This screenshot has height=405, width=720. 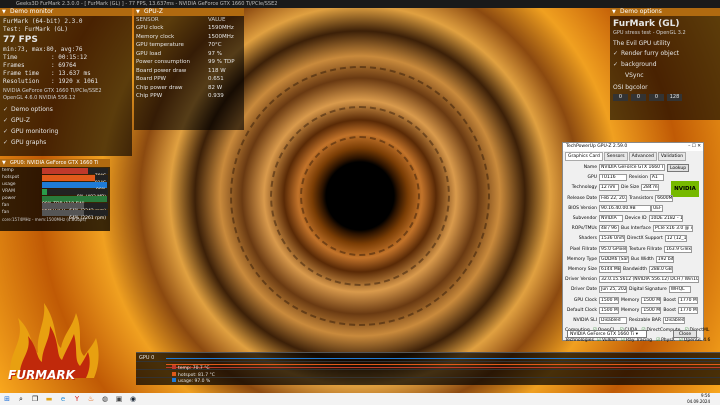 I want to click on demo-monitor-header: Demo monitor, so click(x=66, y=12).